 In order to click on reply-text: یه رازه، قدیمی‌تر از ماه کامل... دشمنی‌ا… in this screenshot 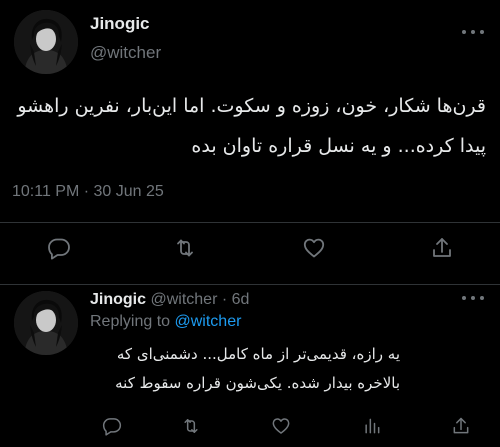, I will do `click(257, 368)`.